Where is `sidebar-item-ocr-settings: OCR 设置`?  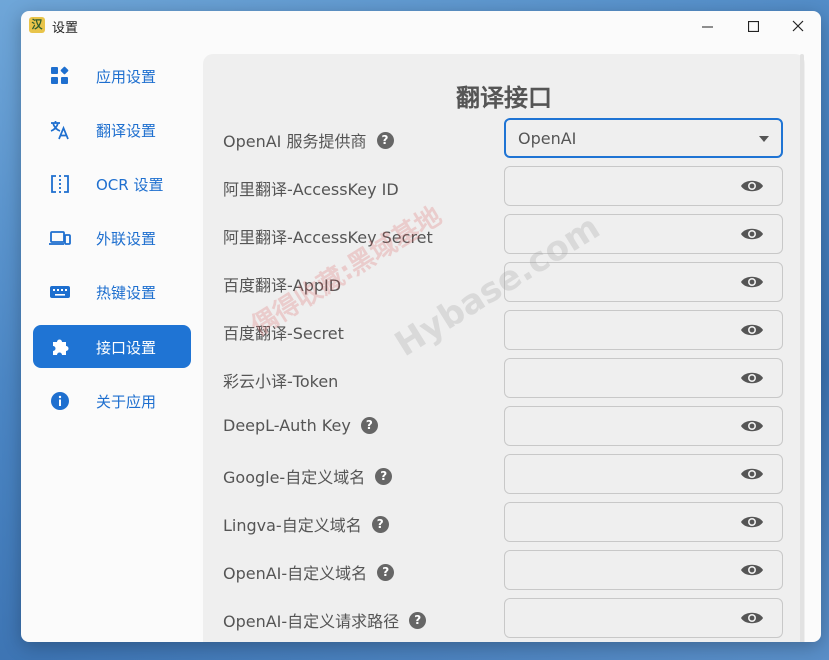
sidebar-item-ocr-settings: OCR 设置 is located at coordinates (112, 183).